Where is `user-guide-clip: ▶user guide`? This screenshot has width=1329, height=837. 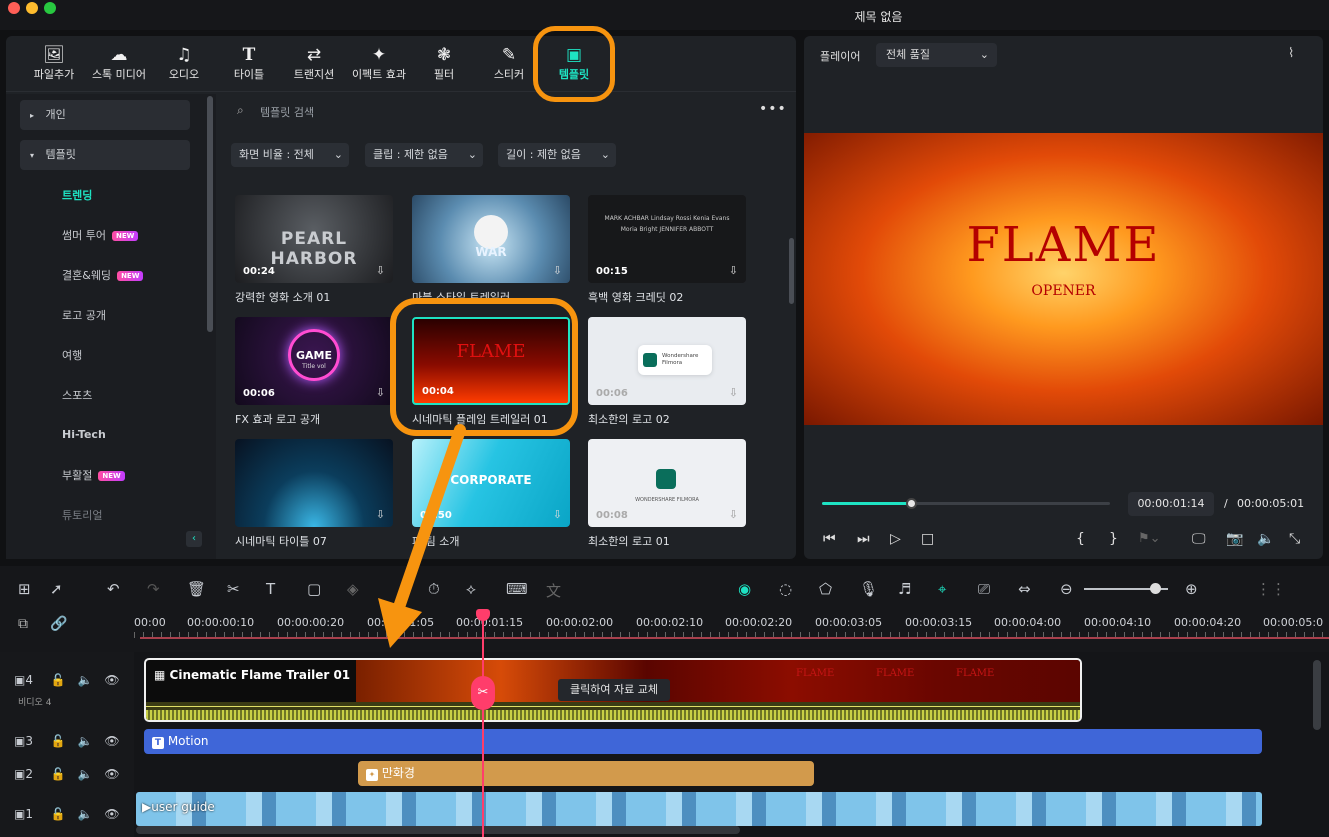 user-guide-clip: ▶user guide is located at coordinates (699, 809).